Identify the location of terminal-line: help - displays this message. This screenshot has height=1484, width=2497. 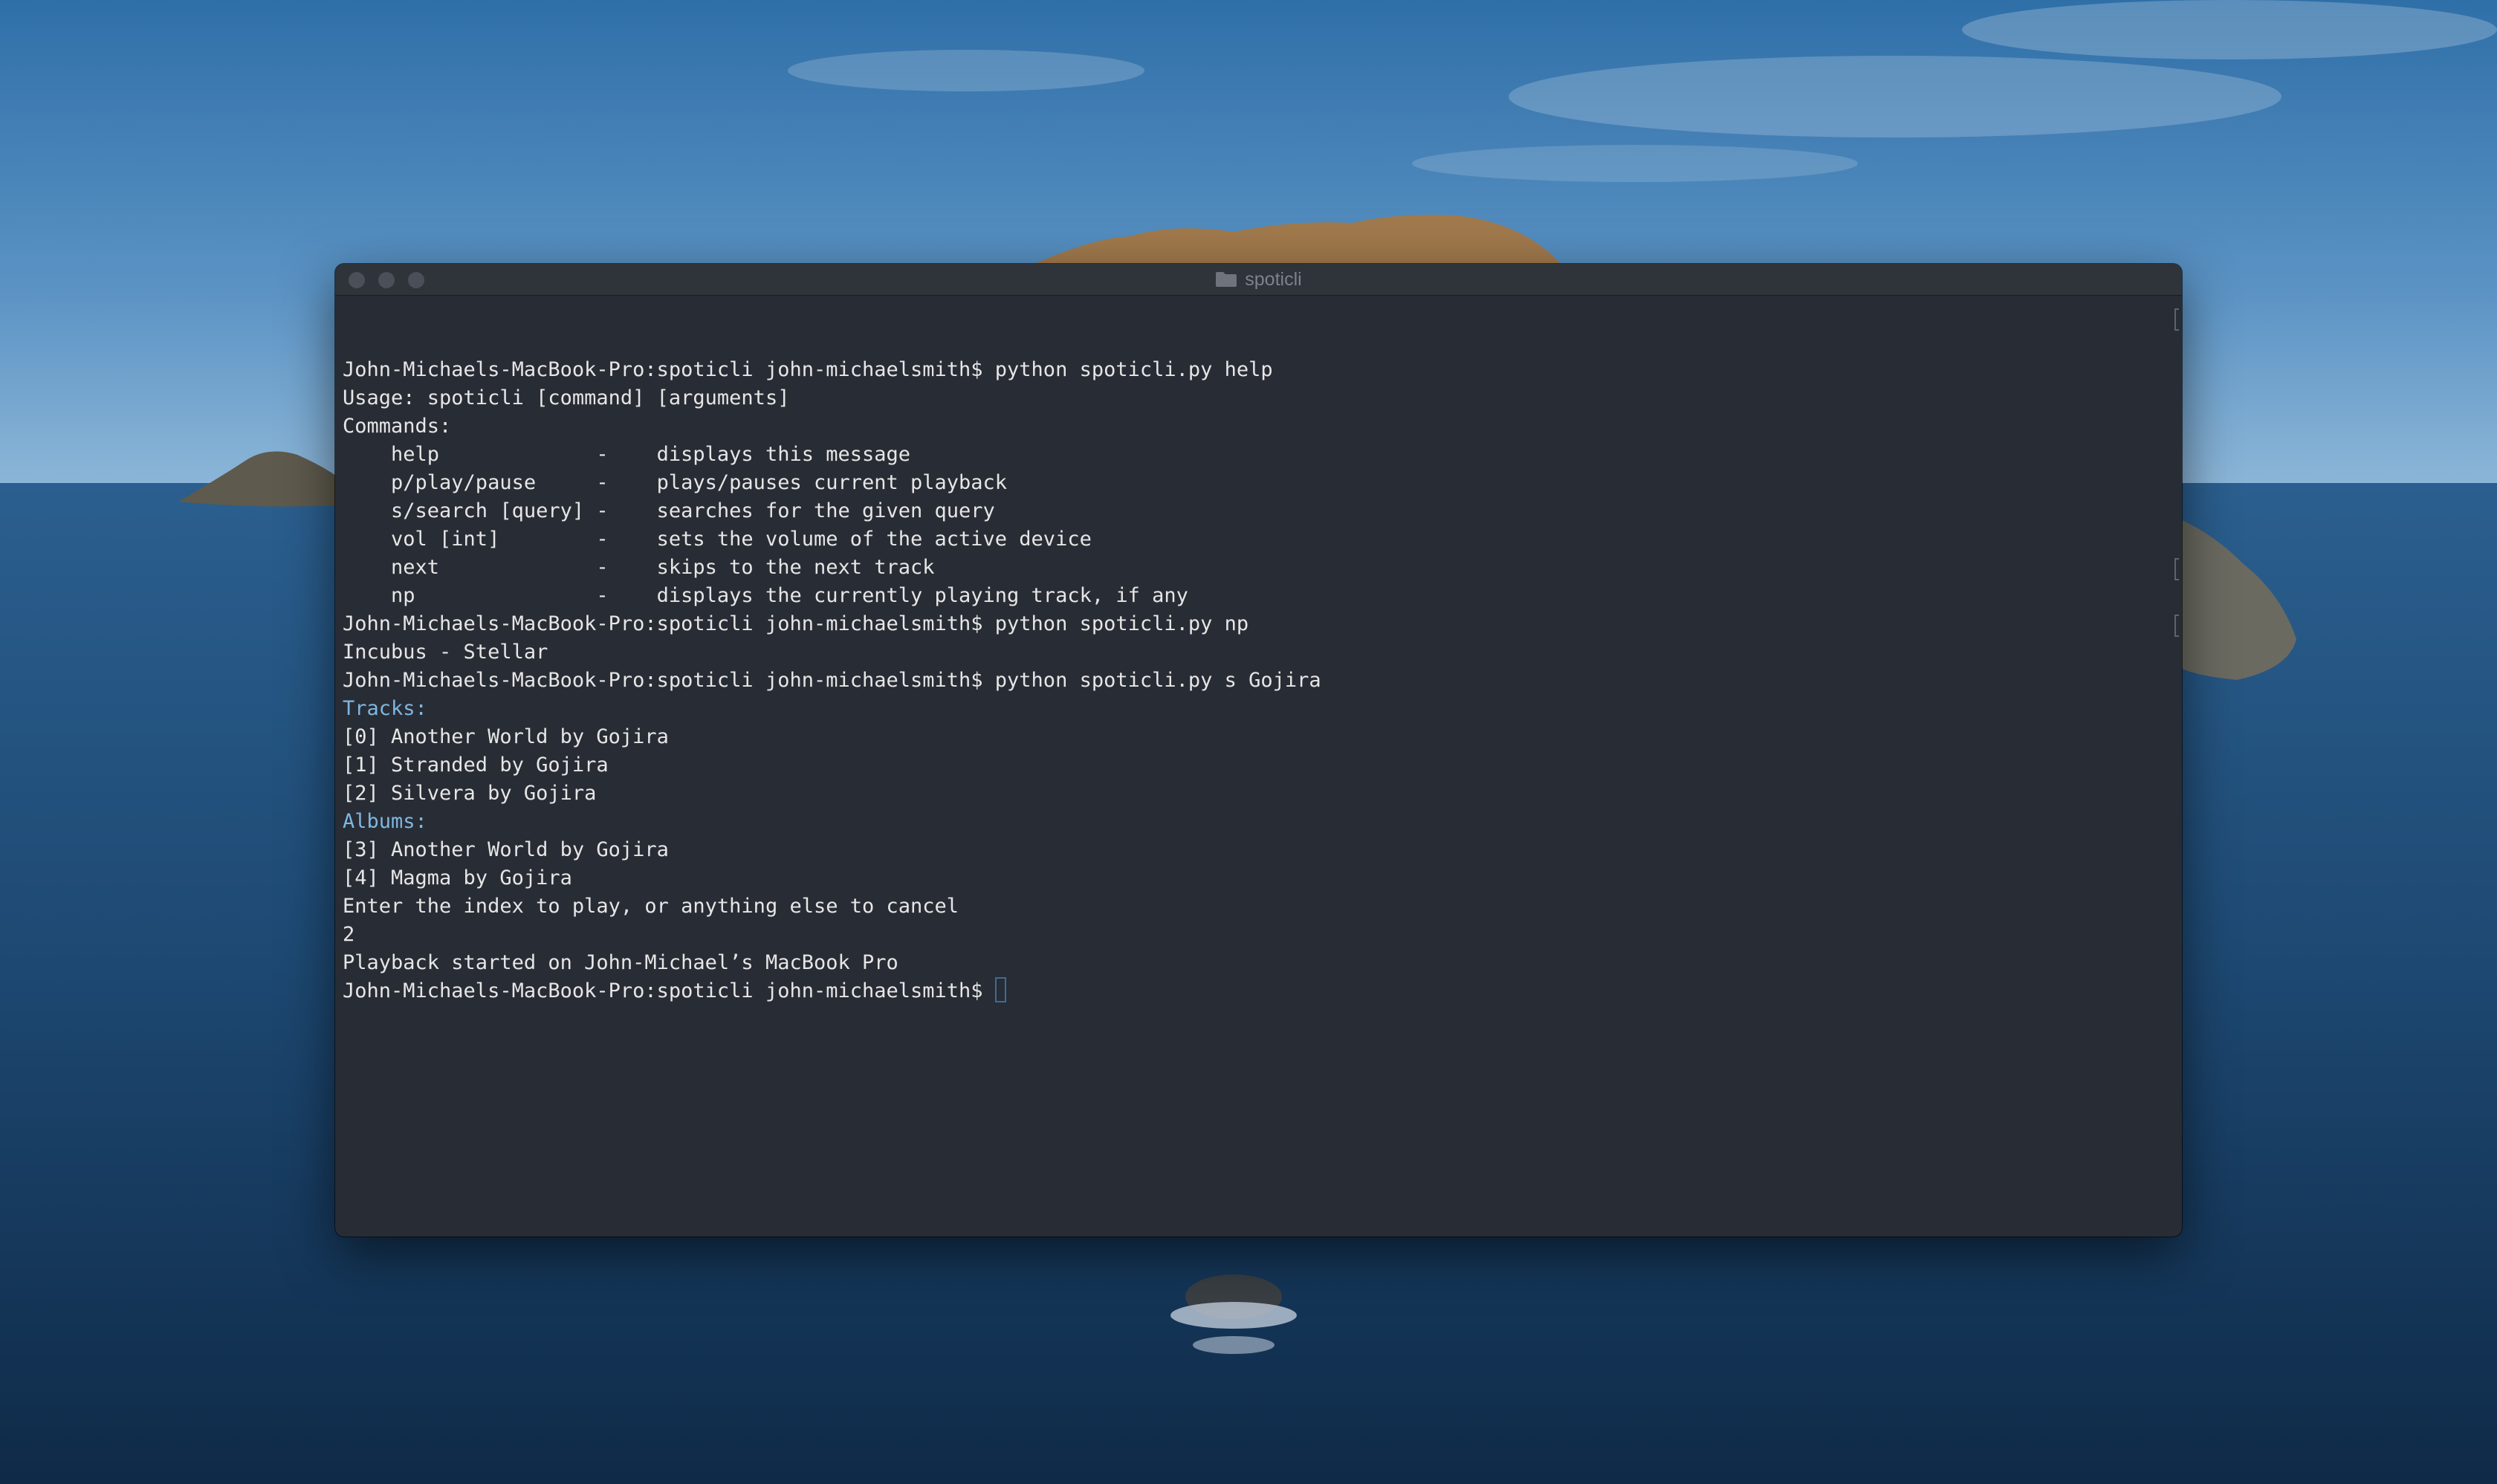
(627, 455).